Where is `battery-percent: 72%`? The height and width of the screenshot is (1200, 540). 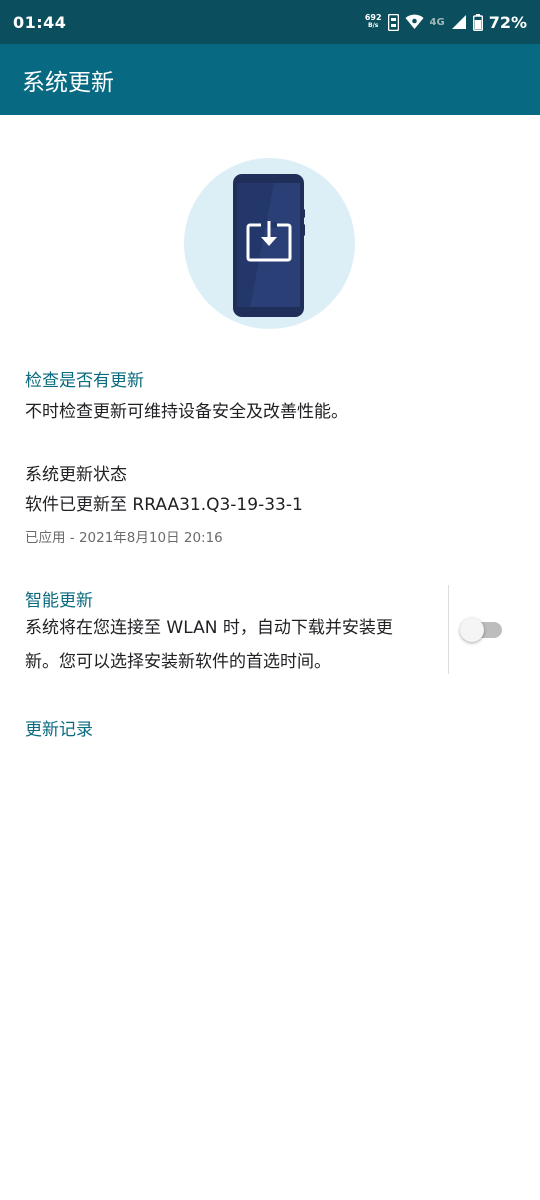 battery-percent: 72% is located at coordinates (507, 22).